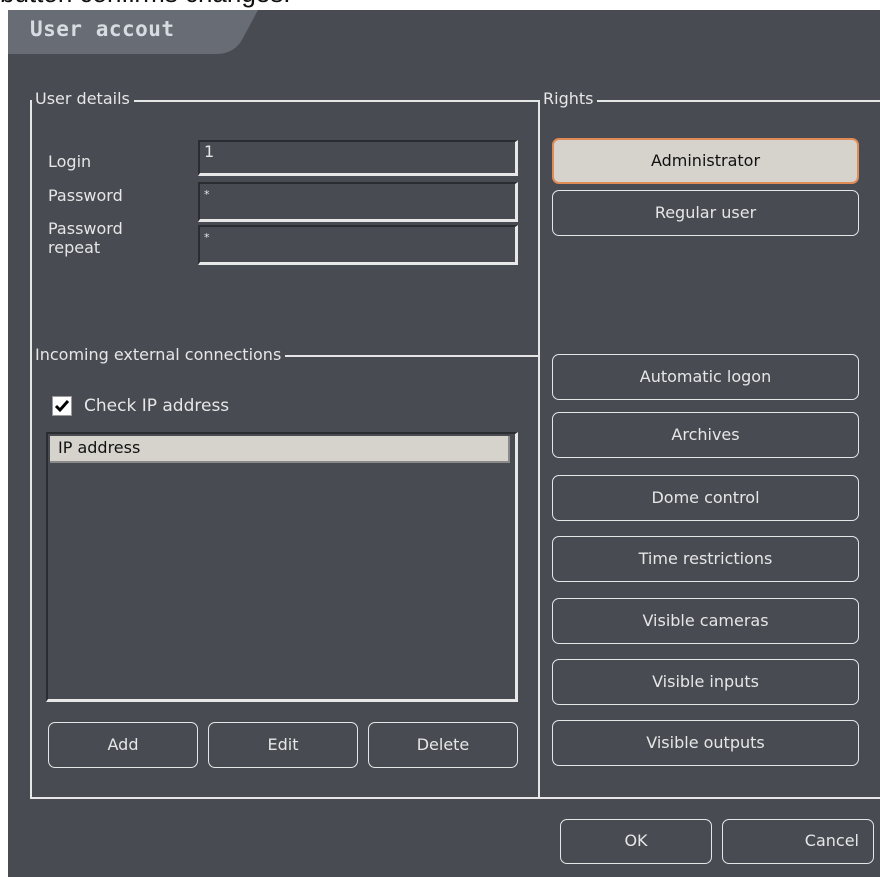 The height and width of the screenshot is (877, 880). Describe the element at coordinates (123, 745) in the screenshot. I see `add-button: Add` at that location.